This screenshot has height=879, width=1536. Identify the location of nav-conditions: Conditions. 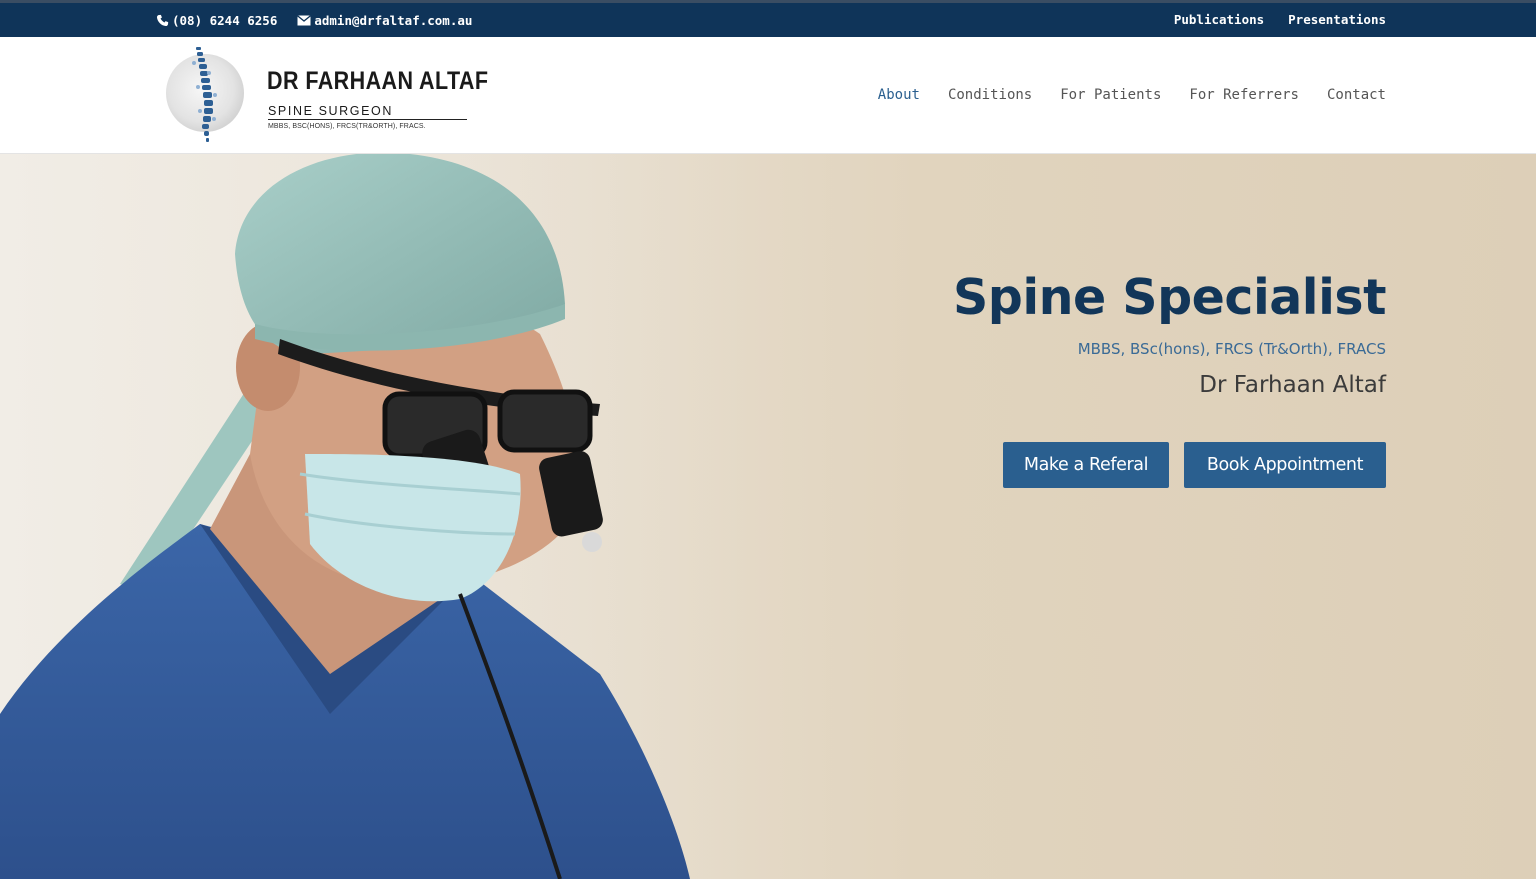
(990, 95).